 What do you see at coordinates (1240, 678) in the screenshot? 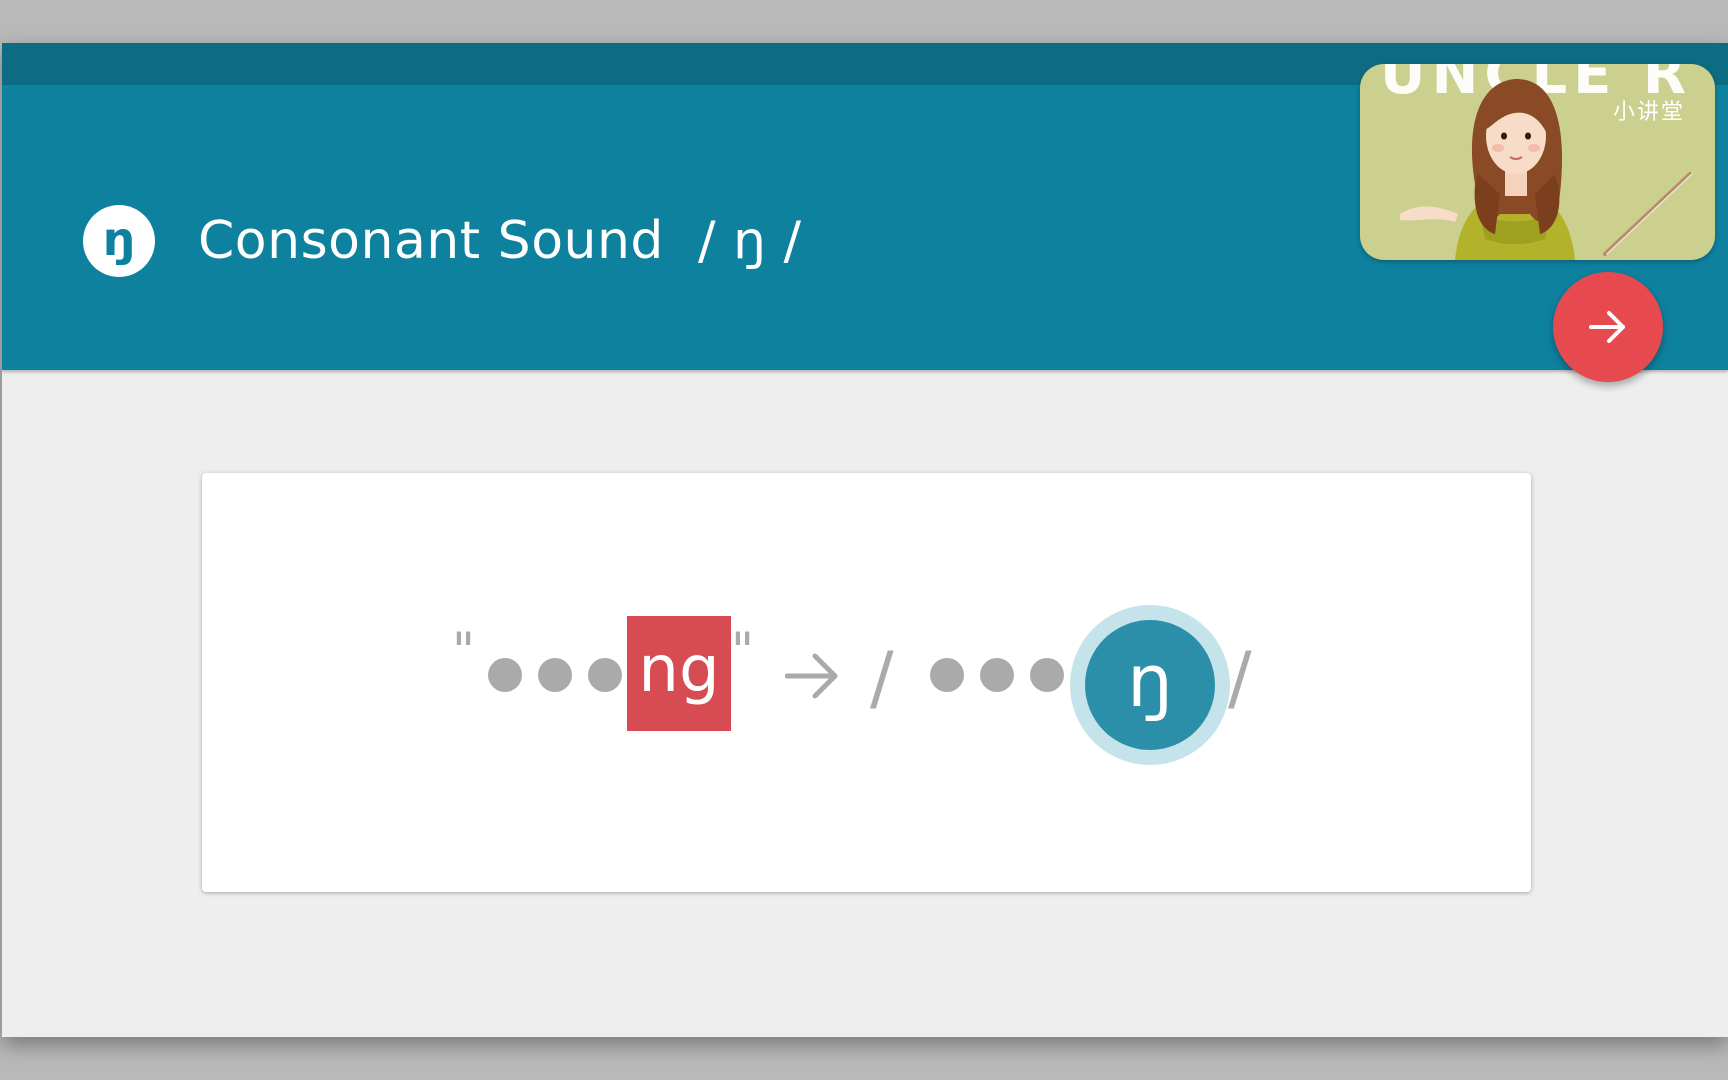
I see `slash-close: /` at bounding box center [1240, 678].